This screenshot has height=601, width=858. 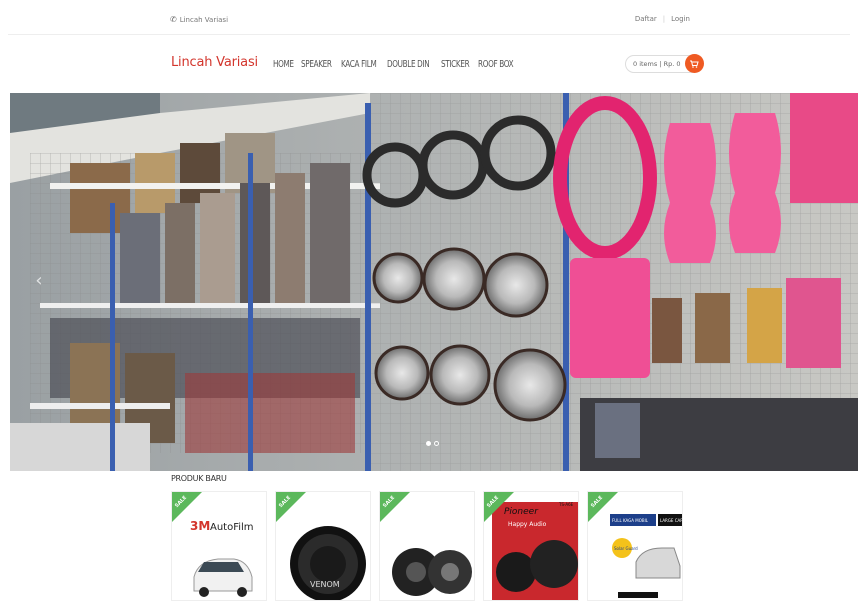 What do you see at coordinates (680, 19) in the screenshot?
I see `login-link: Login` at bounding box center [680, 19].